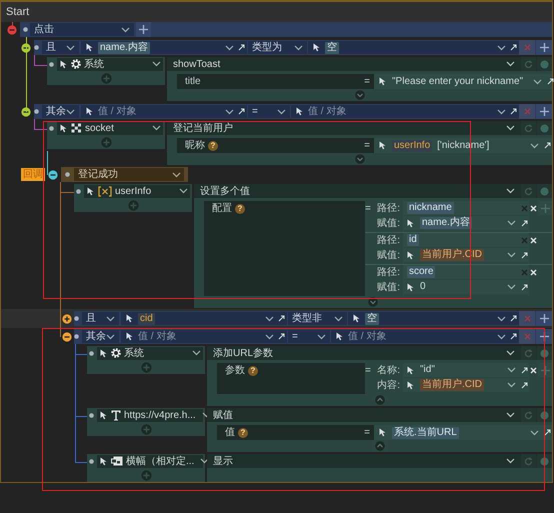 The image size is (554, 513). Describe the element at coordinates (204, 318) in the screenshot. I see `value-field: cid` at that location.